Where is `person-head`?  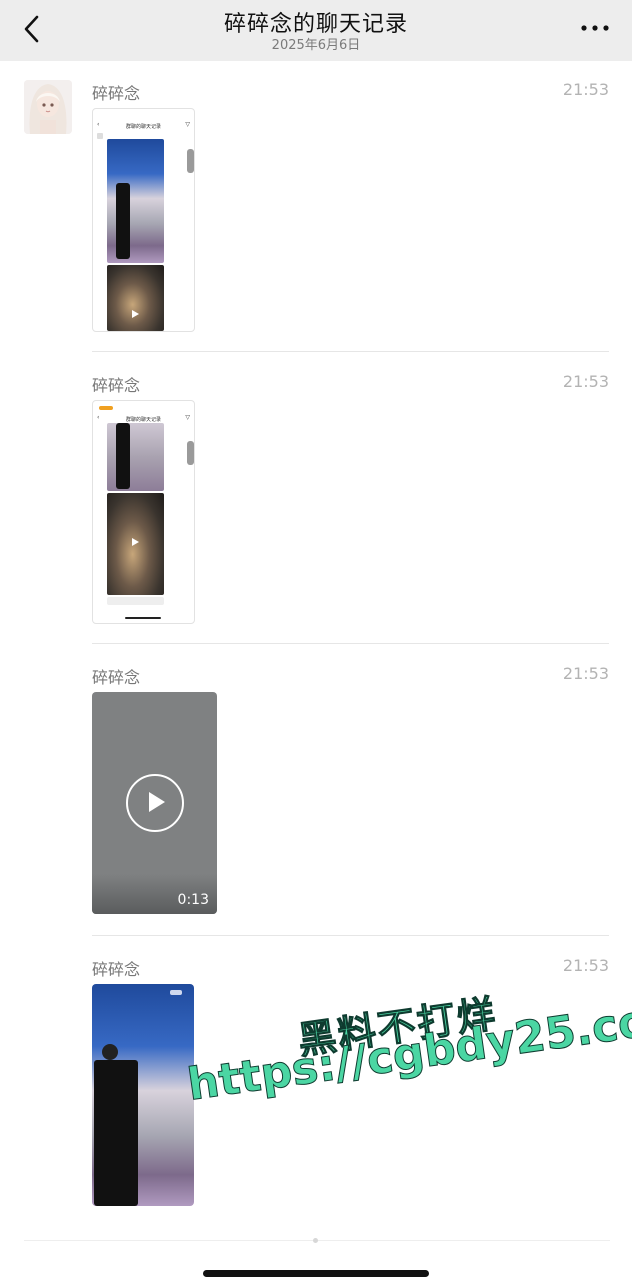 person-head is located at coordinates (110, 1052).